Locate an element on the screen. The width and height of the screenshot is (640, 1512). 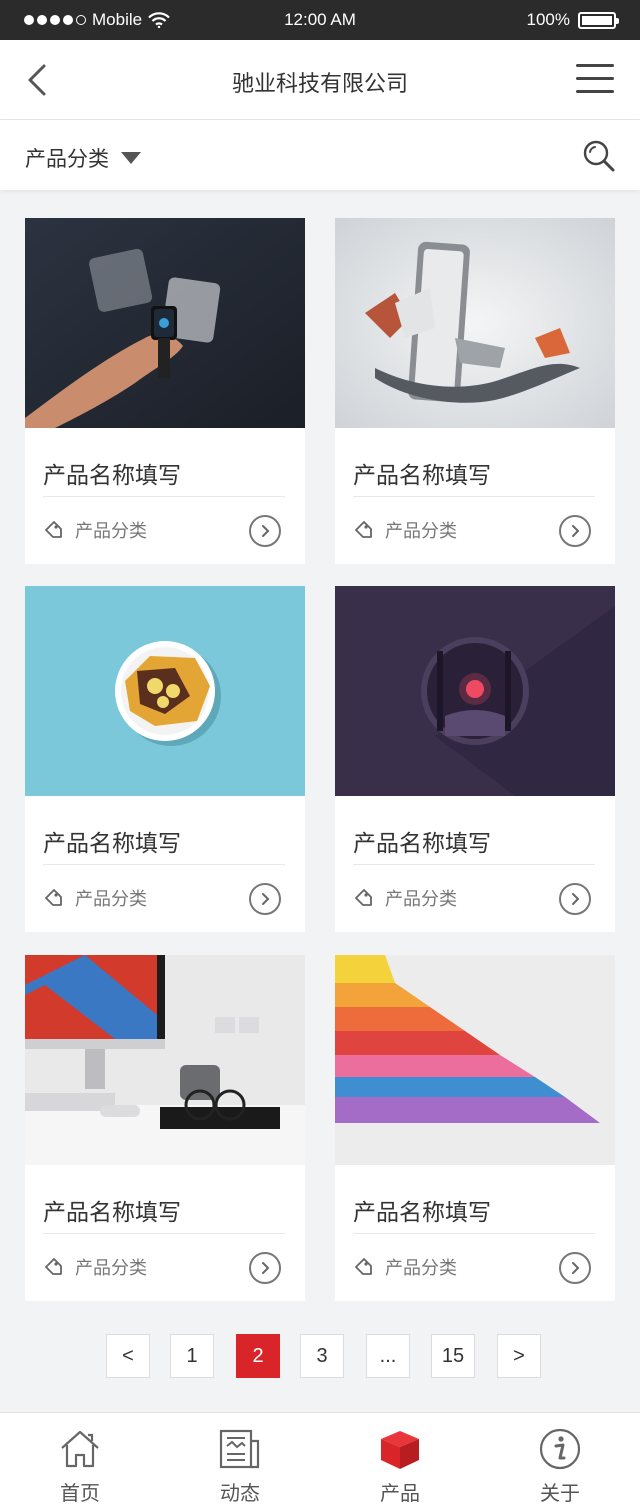
app-header: 驰业科技有限公司 is located at coordinates (320, 80).